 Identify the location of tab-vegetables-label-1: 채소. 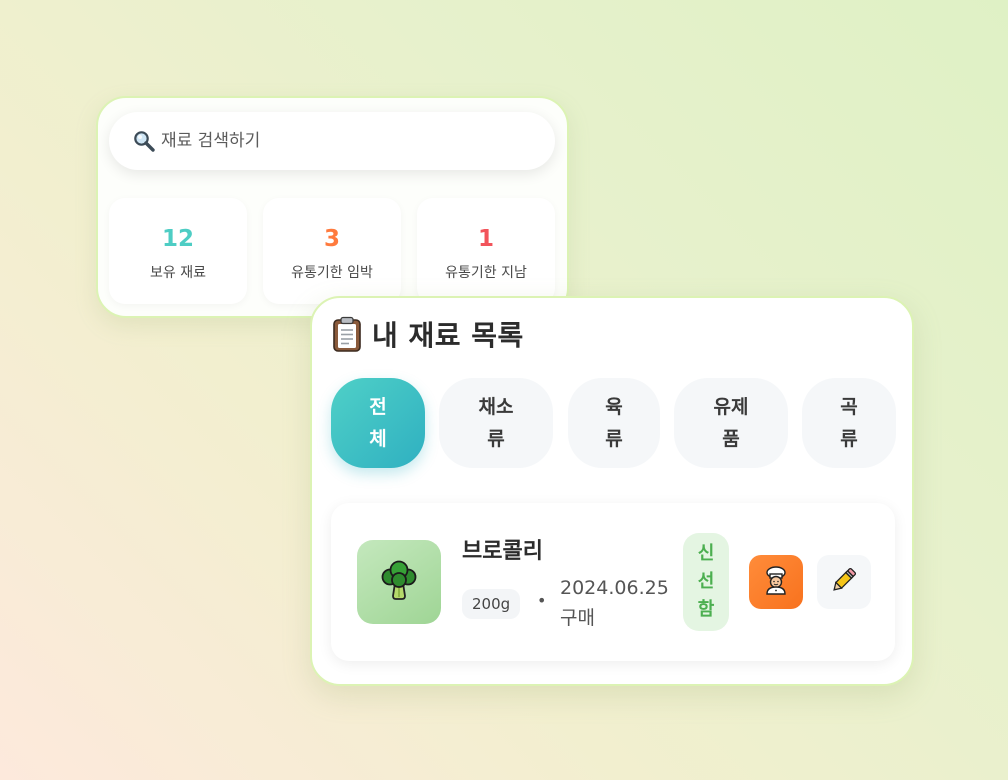
(496, 407).